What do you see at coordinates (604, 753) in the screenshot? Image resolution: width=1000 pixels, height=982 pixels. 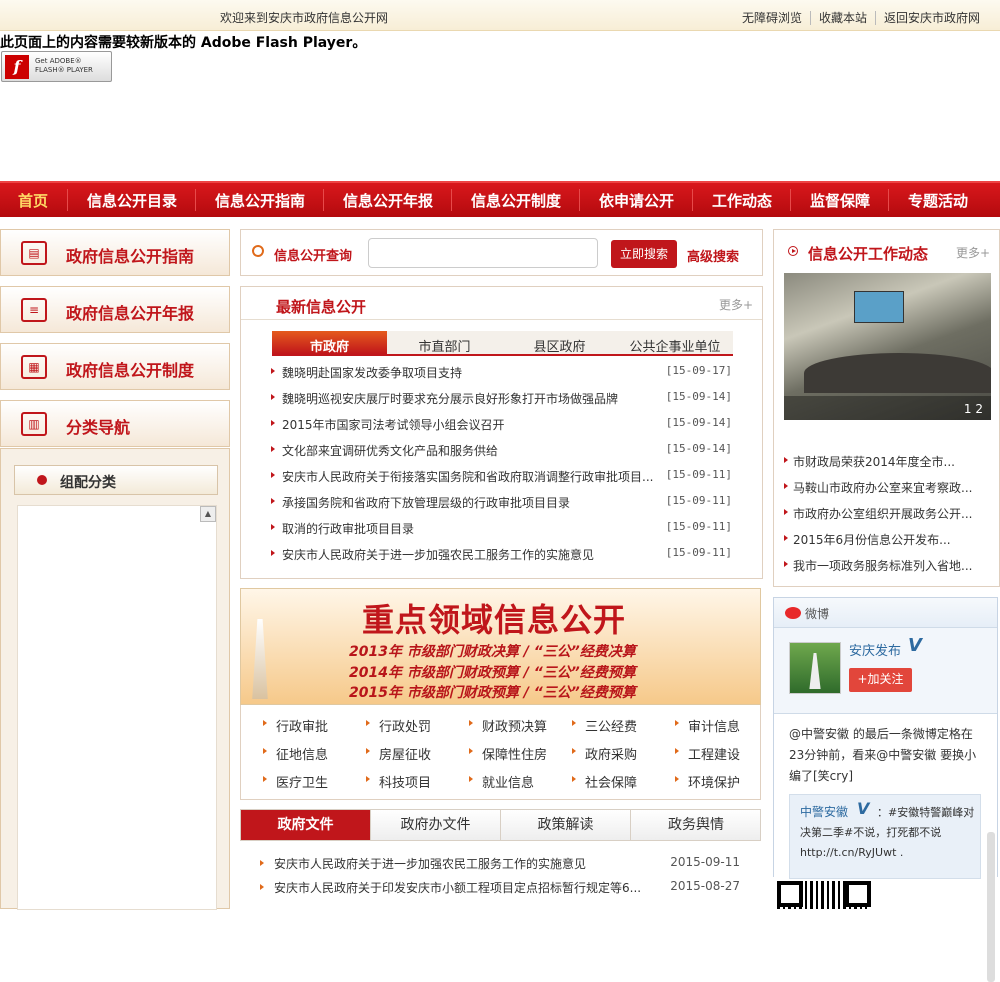 I see `topic-link: 政府采购` at bounding box center [604, 753].